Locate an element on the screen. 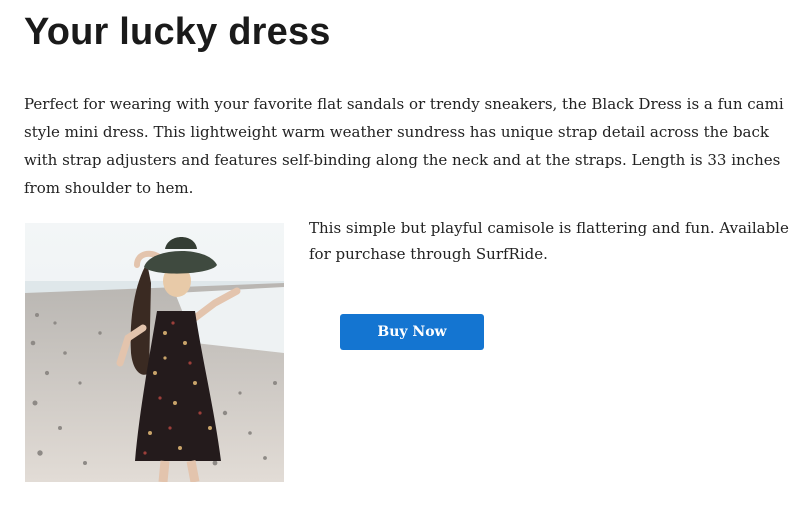 Image resolution: width=806 pixels, height=511 pixels. buy-now-button: Buy Now is located at coordinates (412, 332).